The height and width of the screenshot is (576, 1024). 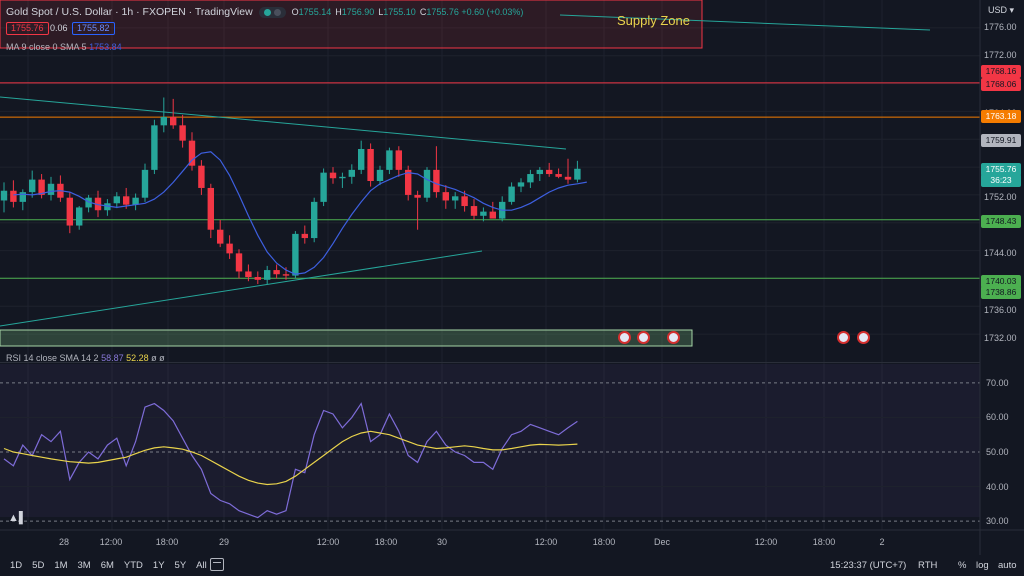 What do you see at coordinates (1000, 338) in the screenshot?
I see `price-tick-label: 1732.00` at bounding box center [1000, 338].